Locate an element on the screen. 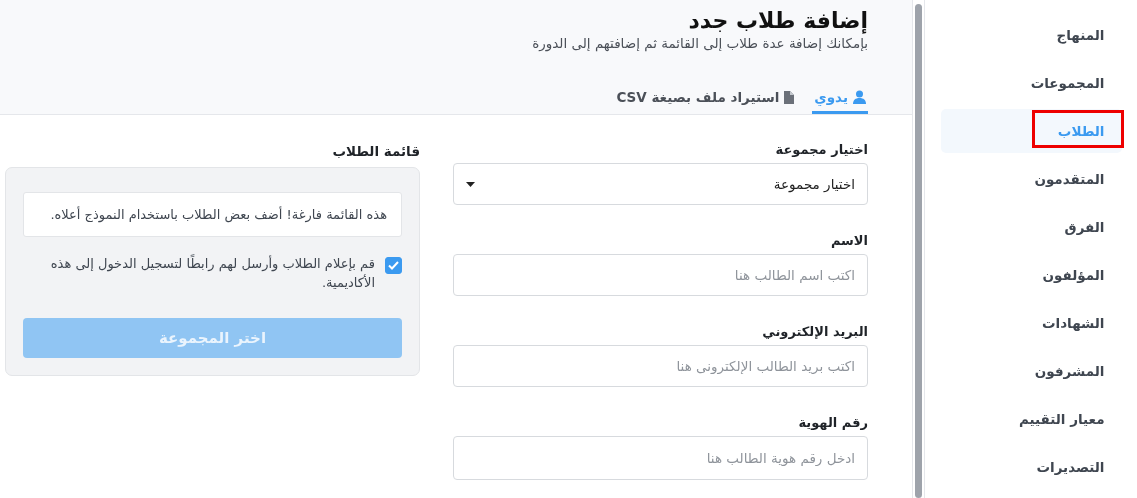 This screenshot has width=1137, height=498. sidebar-item: المشرفون is located at coordinates (1031, 371).